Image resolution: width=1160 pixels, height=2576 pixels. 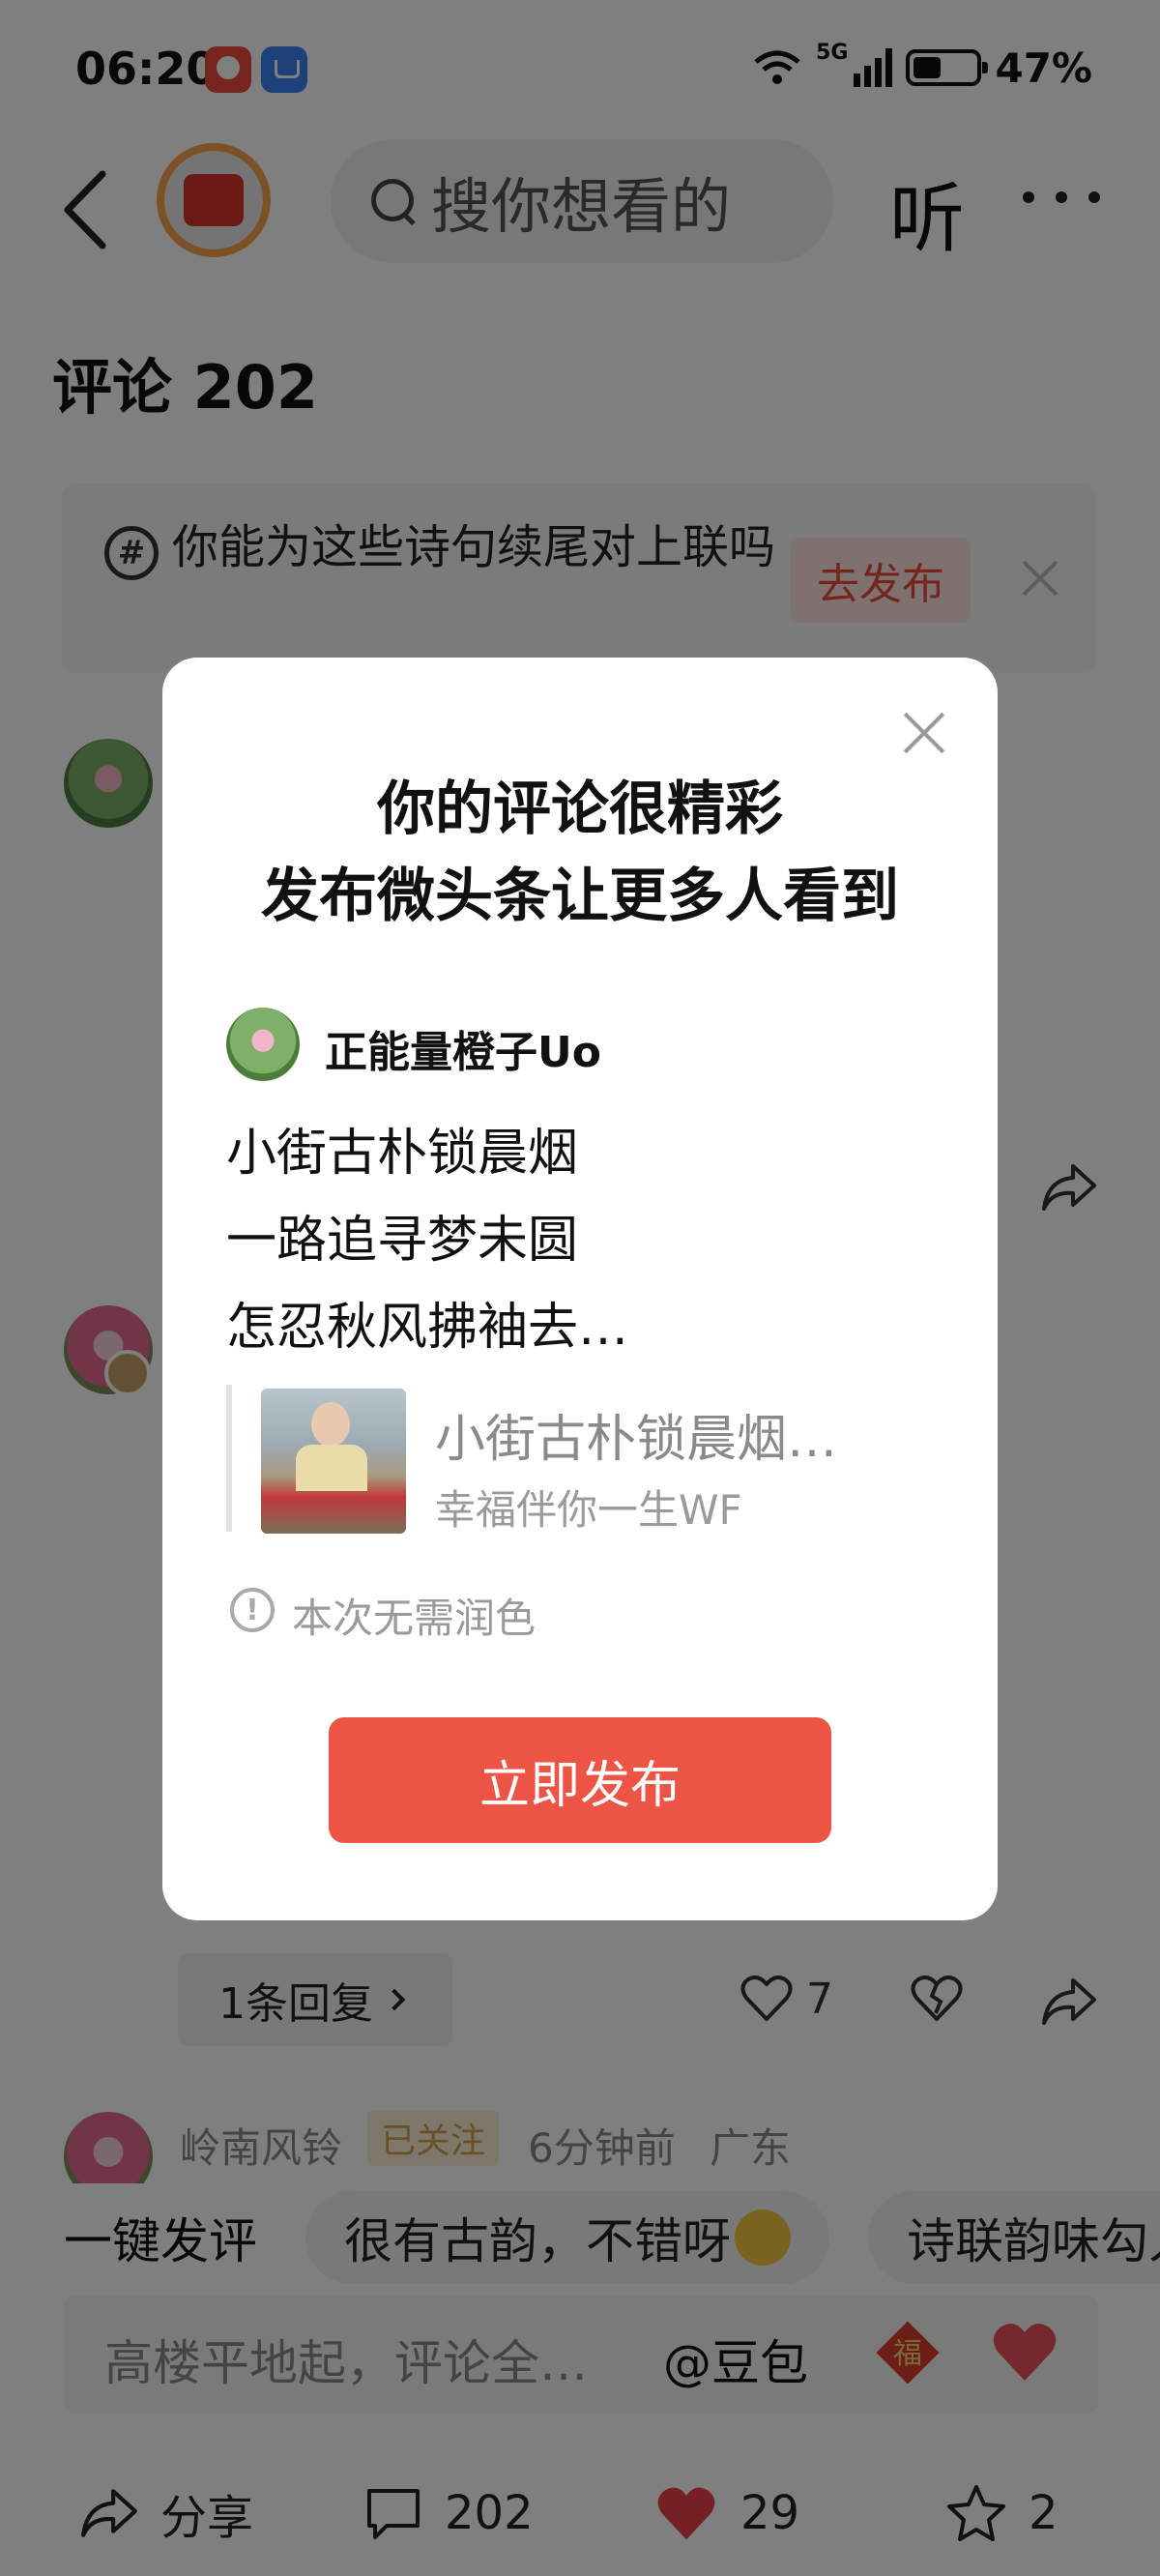 I want to click on username: 正能量橙子Uo, so click(x=463, y=1052).